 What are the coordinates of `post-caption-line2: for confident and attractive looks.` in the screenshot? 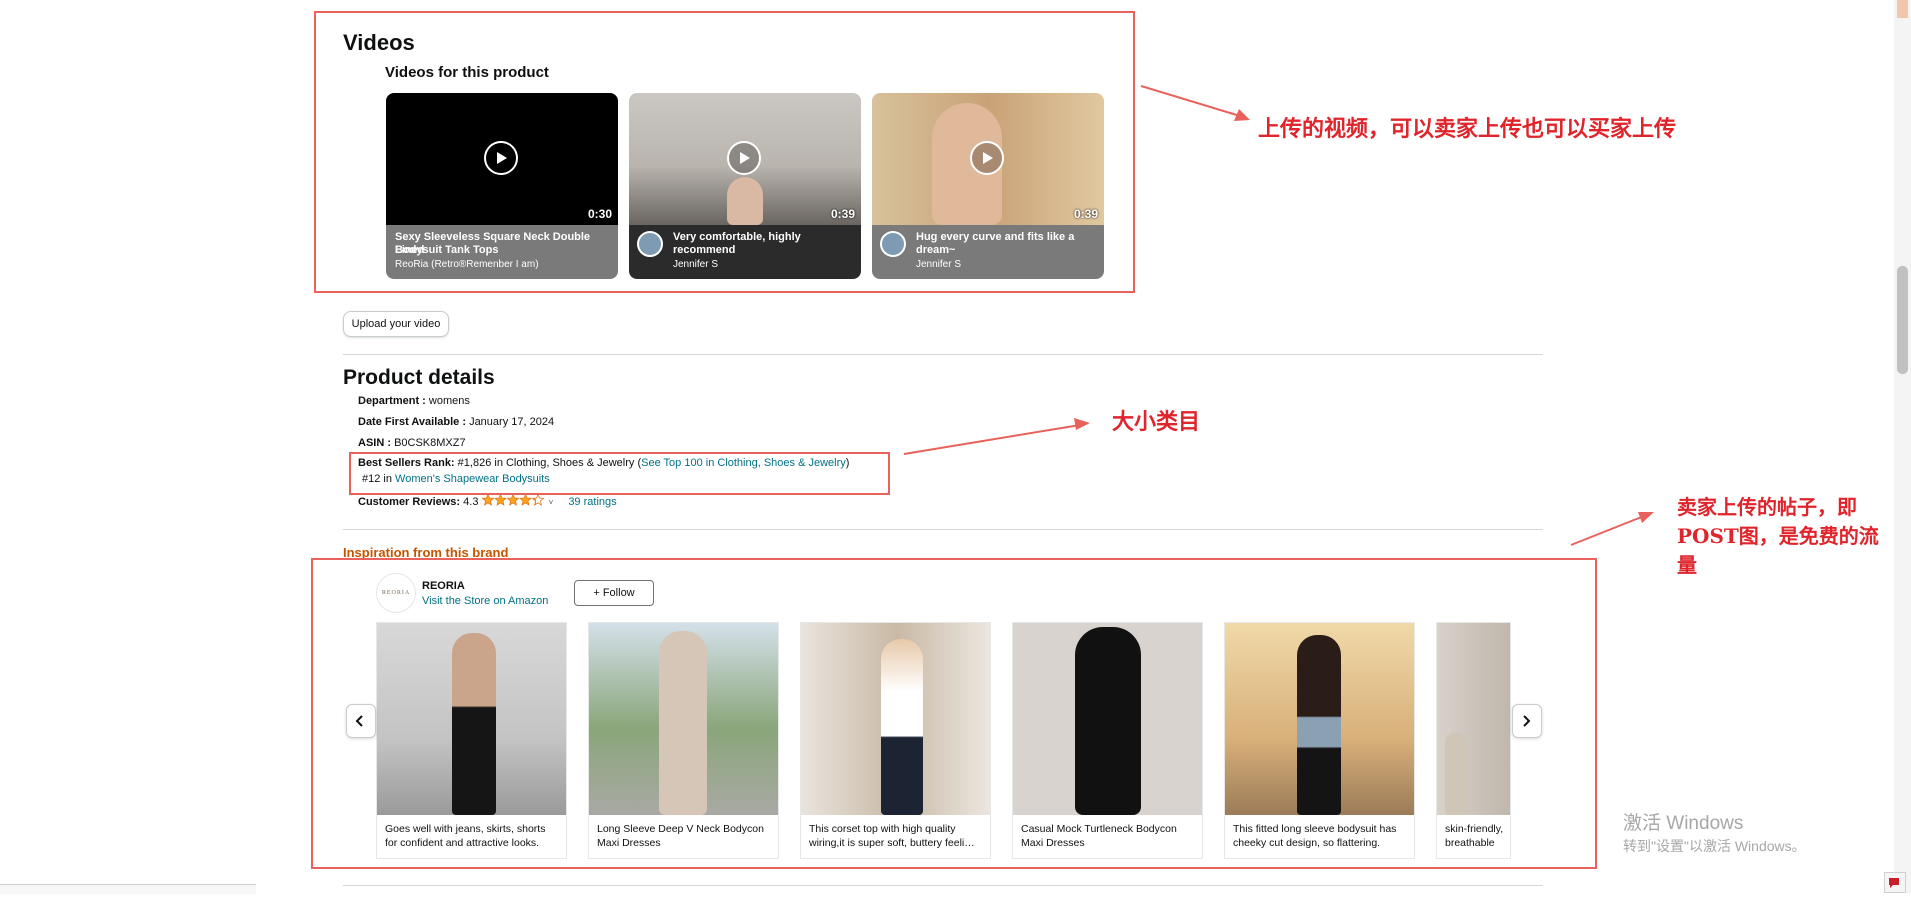 It's located at (462, 843).